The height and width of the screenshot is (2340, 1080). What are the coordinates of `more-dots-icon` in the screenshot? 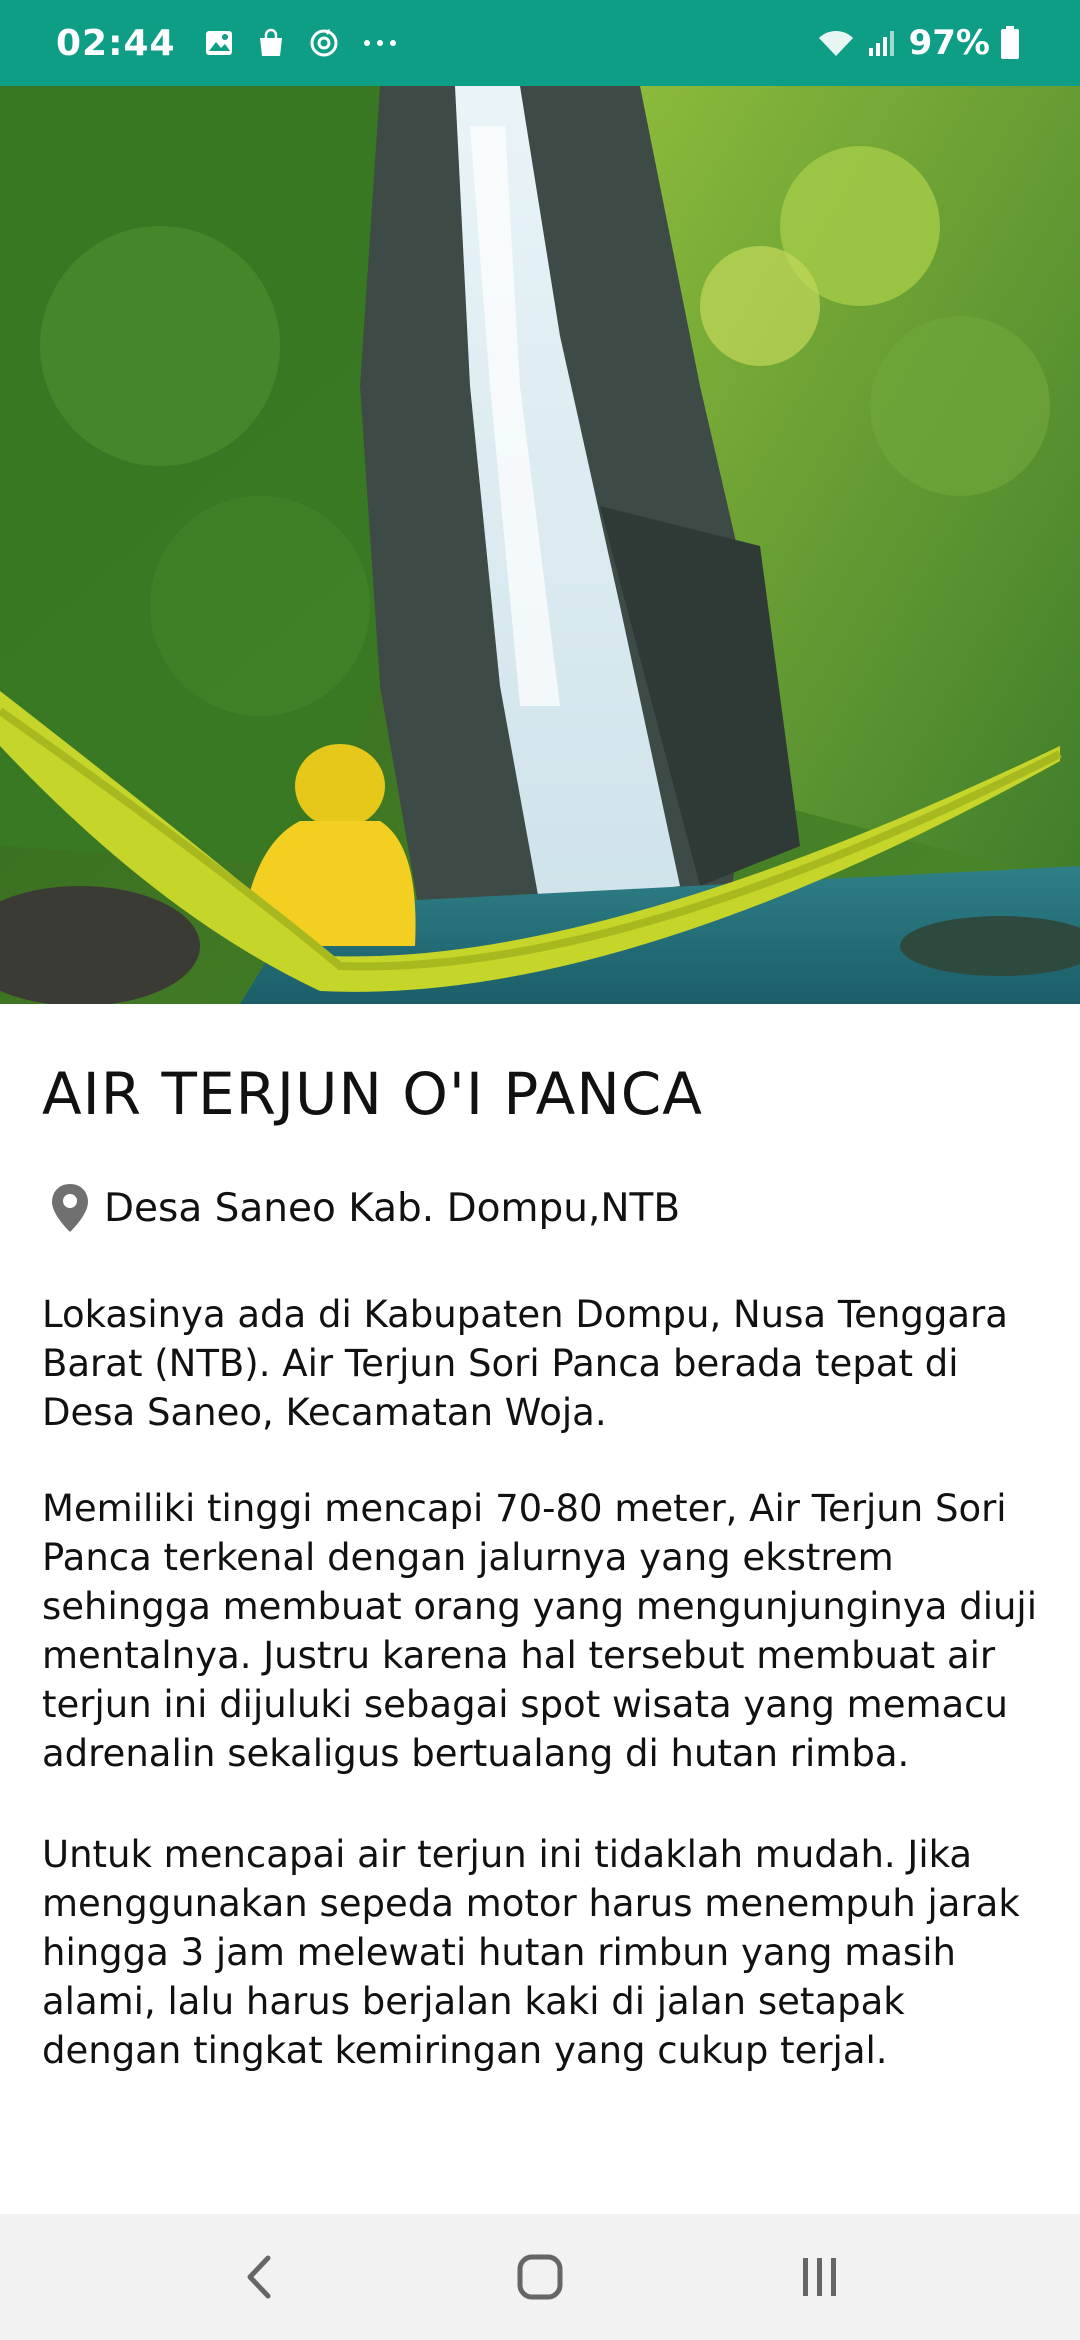 It's located at (380, 43).